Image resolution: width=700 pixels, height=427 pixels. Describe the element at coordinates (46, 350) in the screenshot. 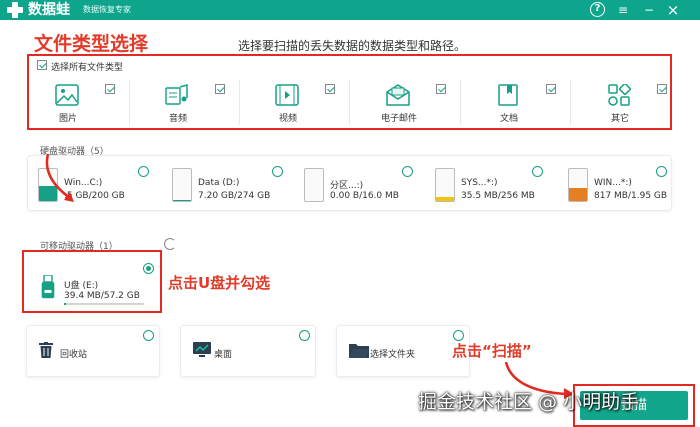

I see `recycle-bin-icon` at that location.